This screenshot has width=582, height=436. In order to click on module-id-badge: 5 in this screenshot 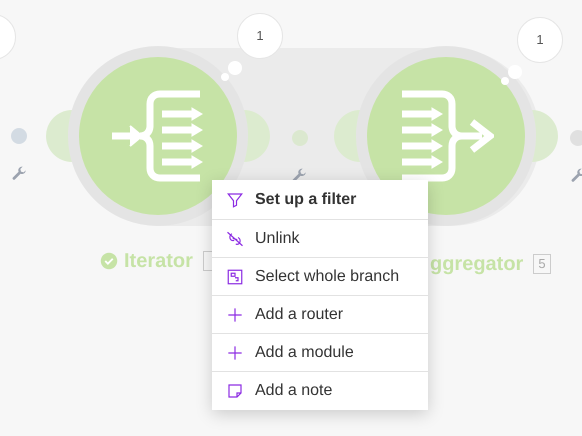, I will do `click(542, 264)`.